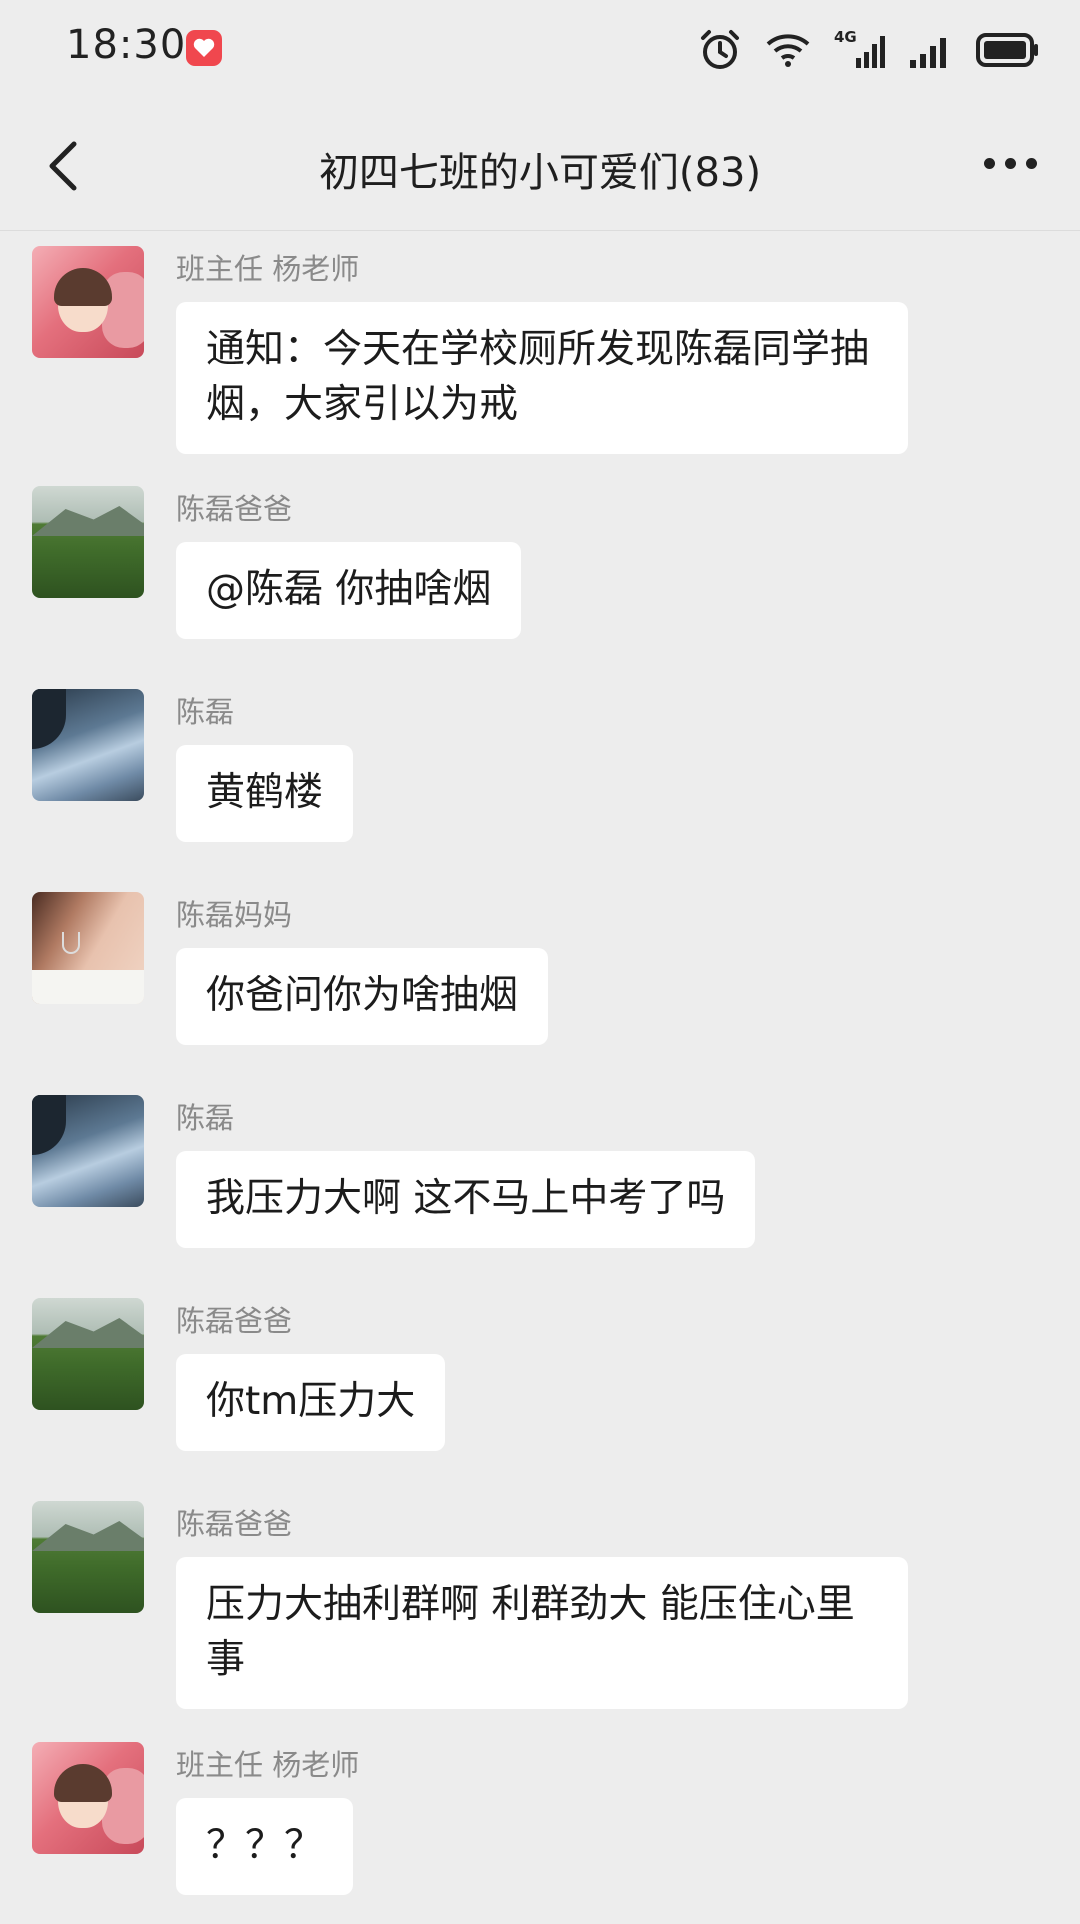  Describe the element at coordinates (540, 50) in the screenshot. I see `status-bar: 18:30 4G` at that location.